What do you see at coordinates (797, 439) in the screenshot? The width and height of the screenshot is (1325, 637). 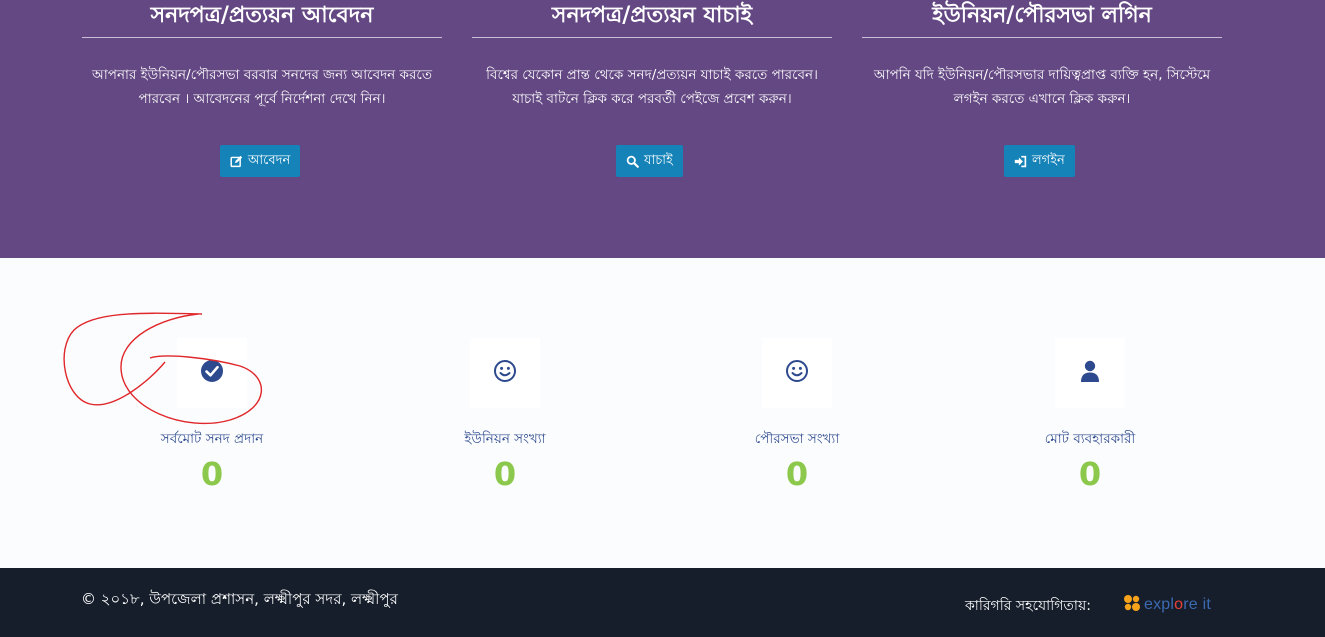 I see `stat-label: পৌরসভা সংখ্যা` at bounding box center [797, 439].